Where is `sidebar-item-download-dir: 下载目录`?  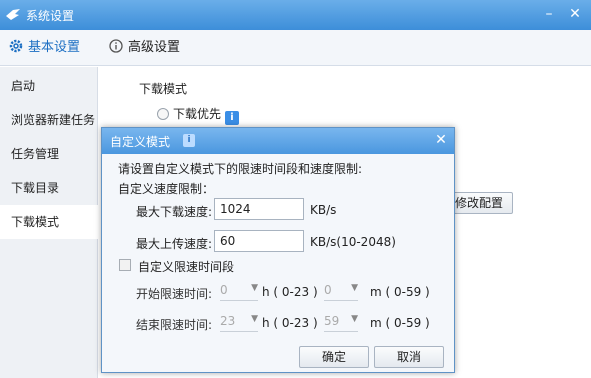
sidebar-item-download-dir: 下载目录 is located at coordinates (49, 188).